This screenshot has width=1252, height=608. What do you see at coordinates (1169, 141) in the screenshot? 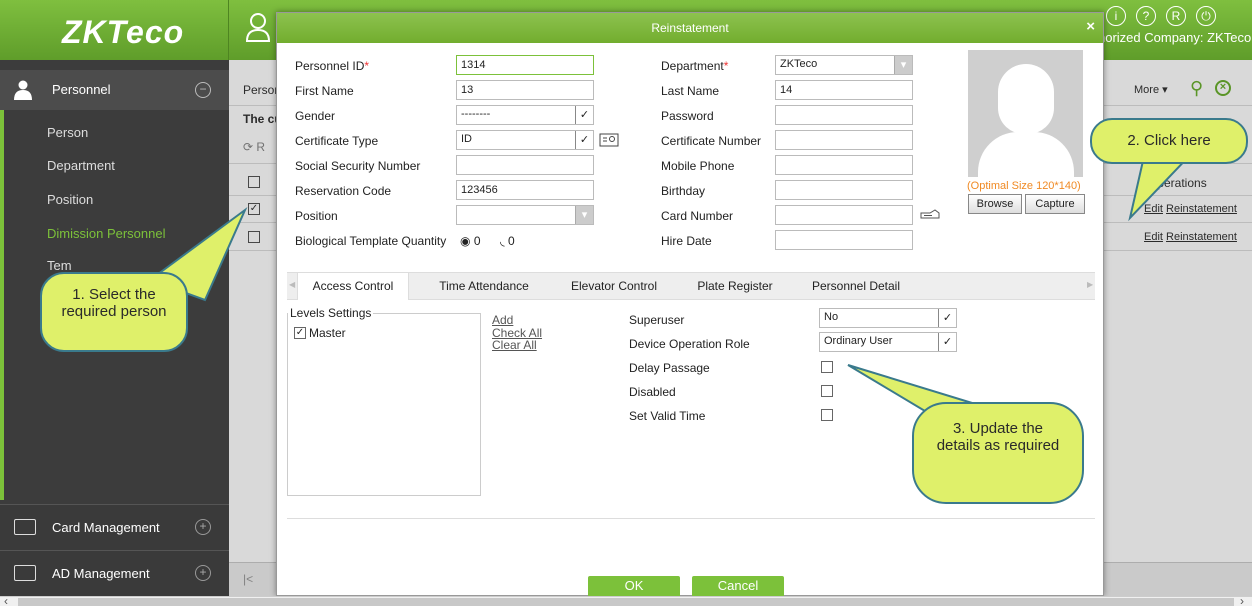
I see `callout-click-here: 2. Click here` at bounding box center [1169, 141].